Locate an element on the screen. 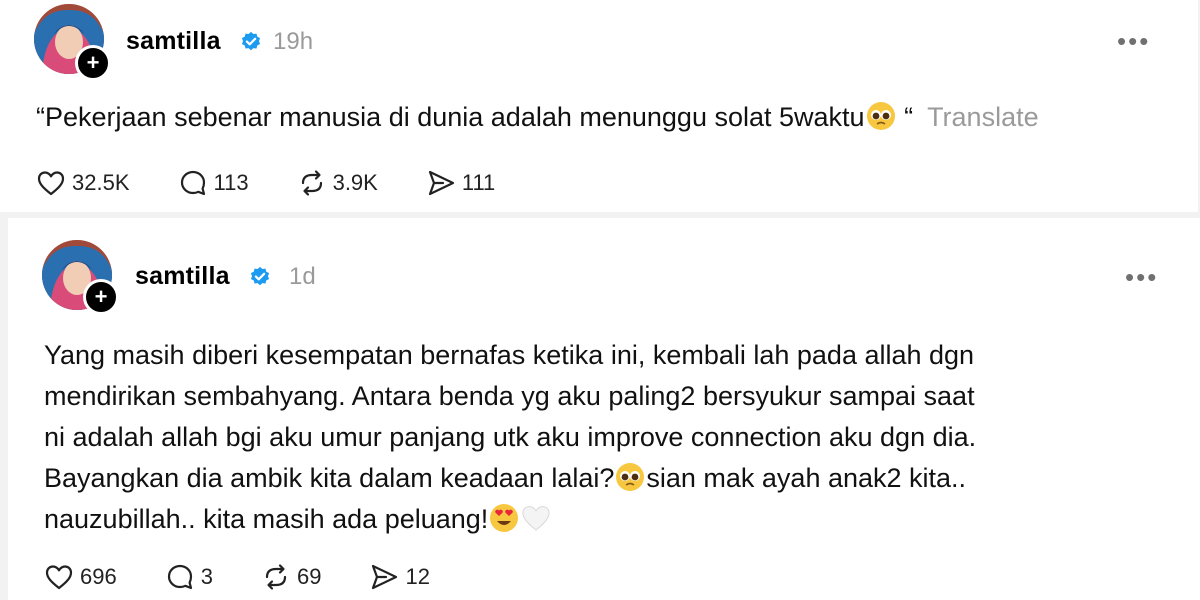  repost-count: 3.9K is located at coordinates (355, 182).